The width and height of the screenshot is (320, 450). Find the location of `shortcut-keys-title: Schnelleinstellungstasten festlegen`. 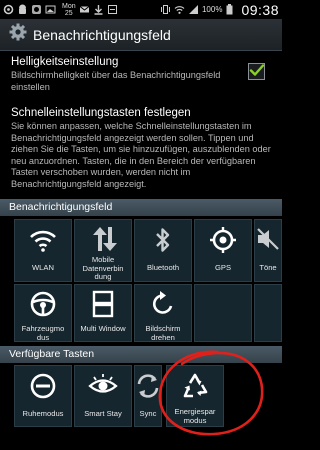

shortcut-keys-title: Schnelleinstellungstasten festlegen is located at coordinates (101, 113).